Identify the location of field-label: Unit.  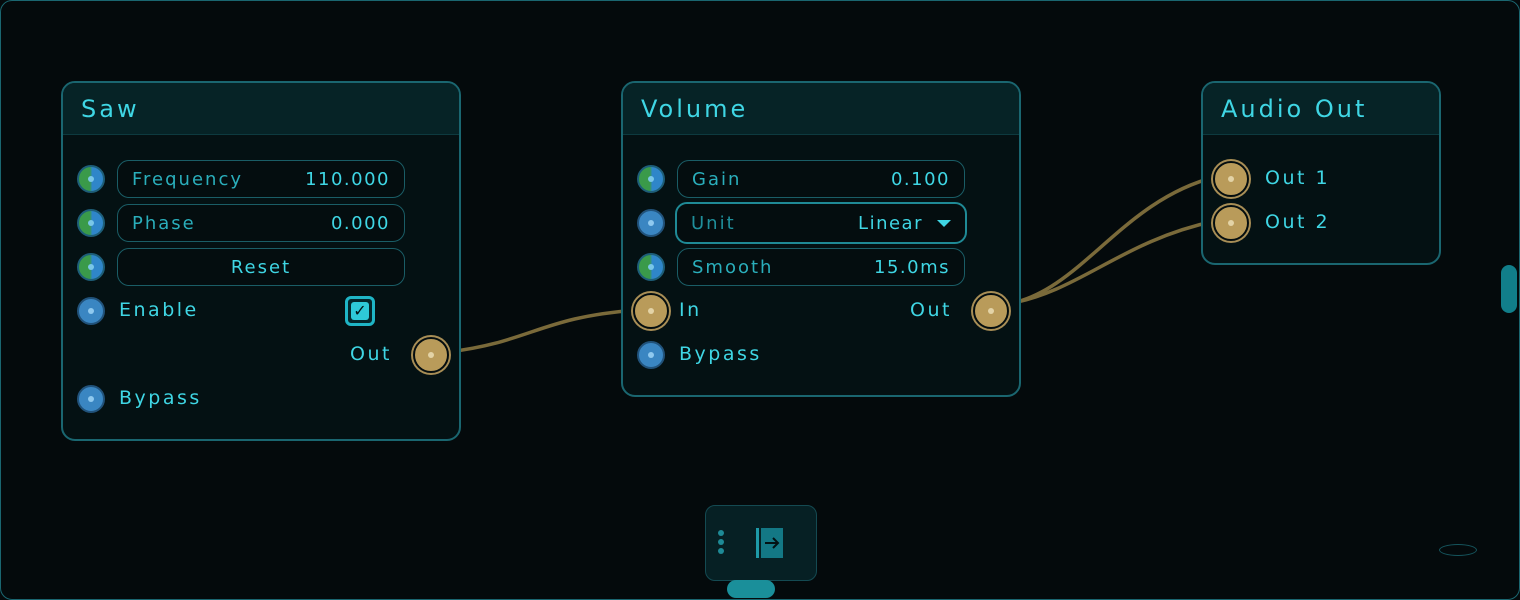
(713, 223).